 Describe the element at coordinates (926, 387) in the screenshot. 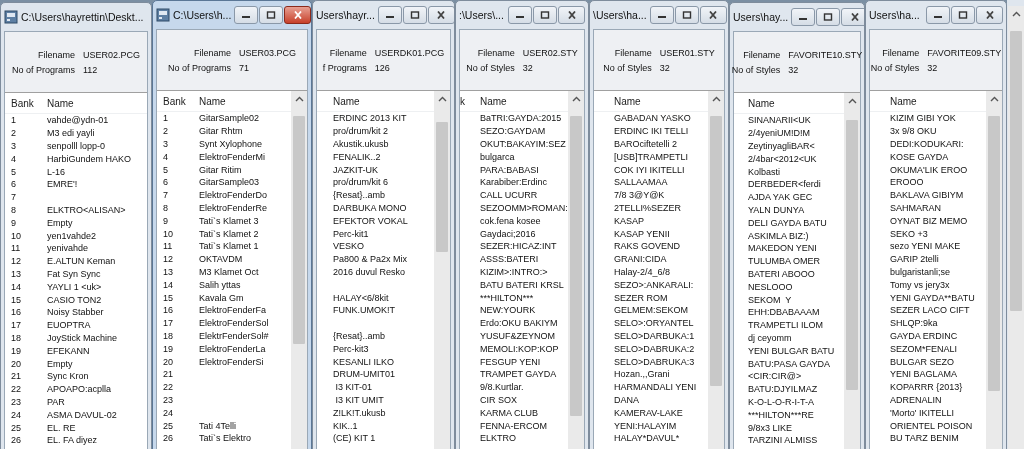

I see `program-name: KOPARRR {2013}` at that location.